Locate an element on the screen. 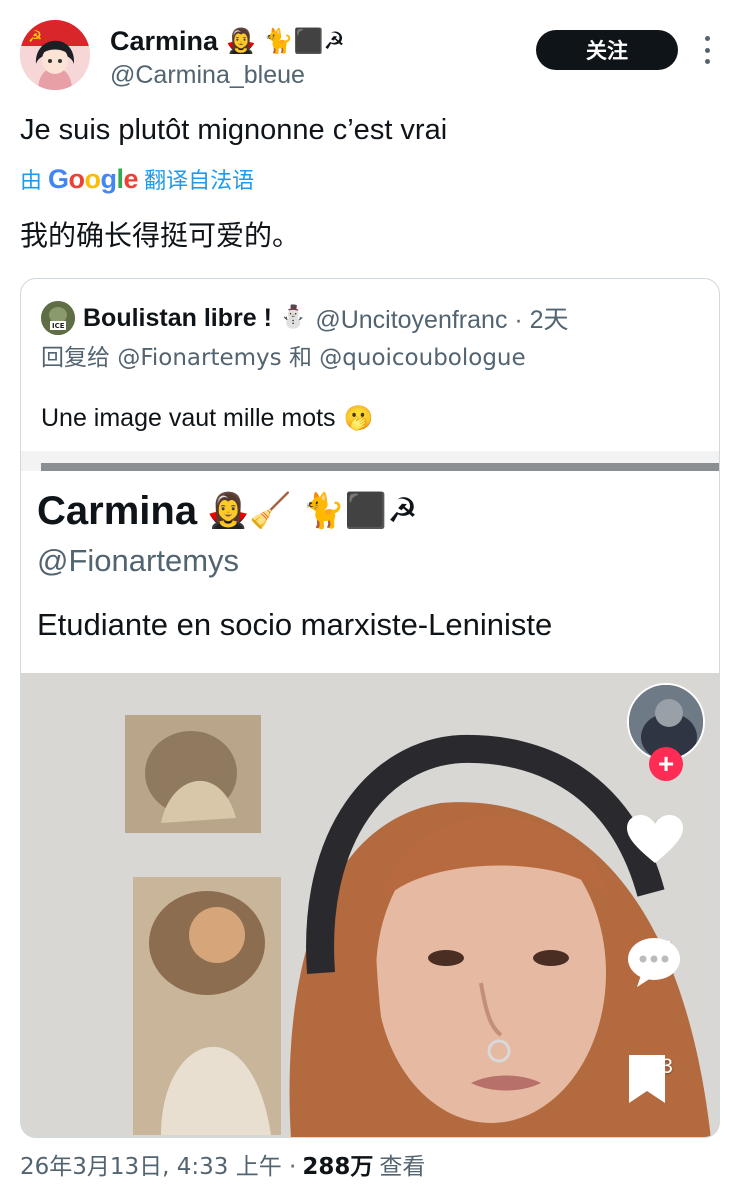 The height and width of the screenshot is (1200, 741). tweet-text: Je suis plutôt mignonne c’est vrai is located at coordinates (234, 130).